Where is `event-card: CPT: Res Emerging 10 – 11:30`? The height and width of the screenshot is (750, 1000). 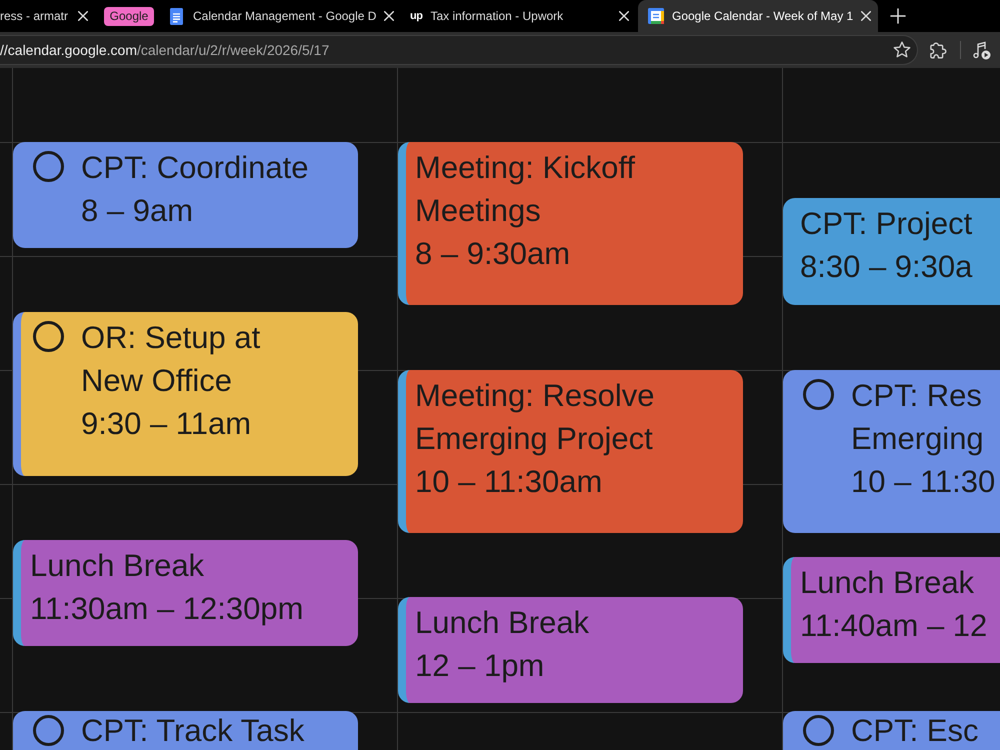 event-card: CPT: Res Emerging 10 – 11:30 is located at coordinates (891, 451).